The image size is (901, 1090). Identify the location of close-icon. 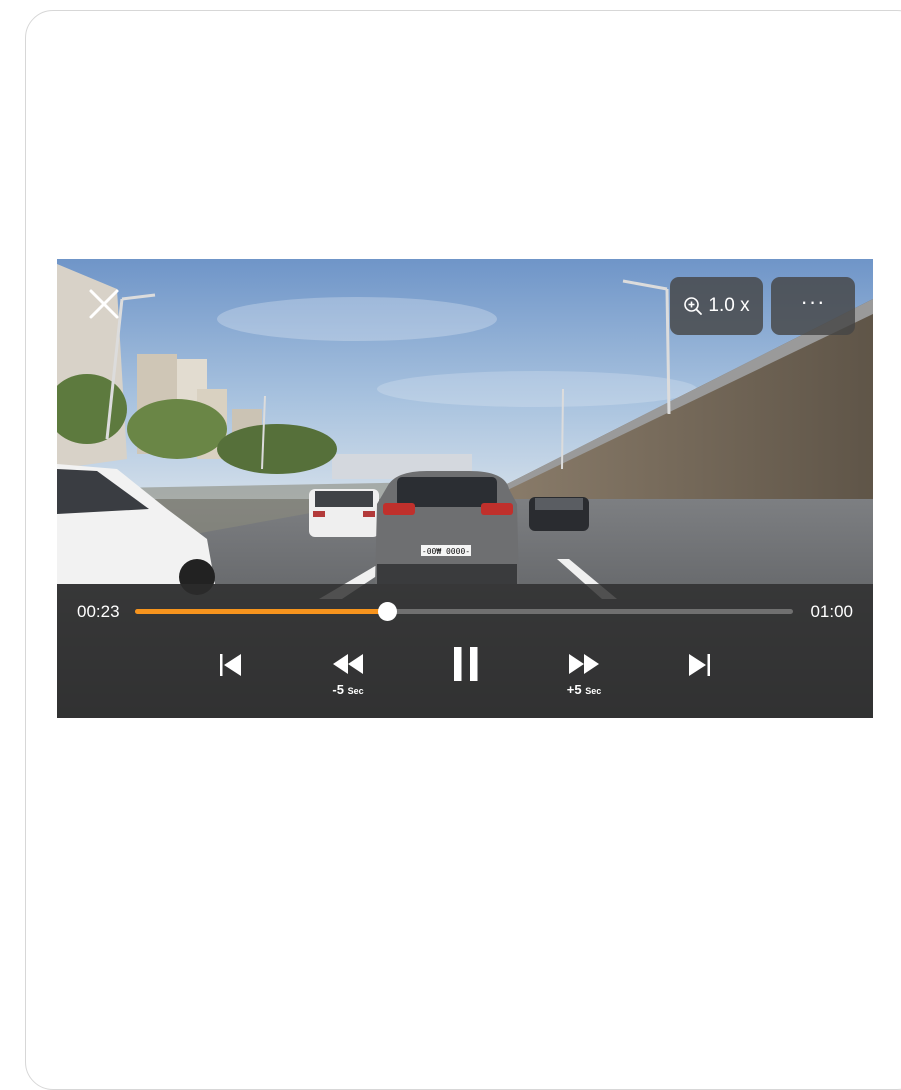
(104, 304).